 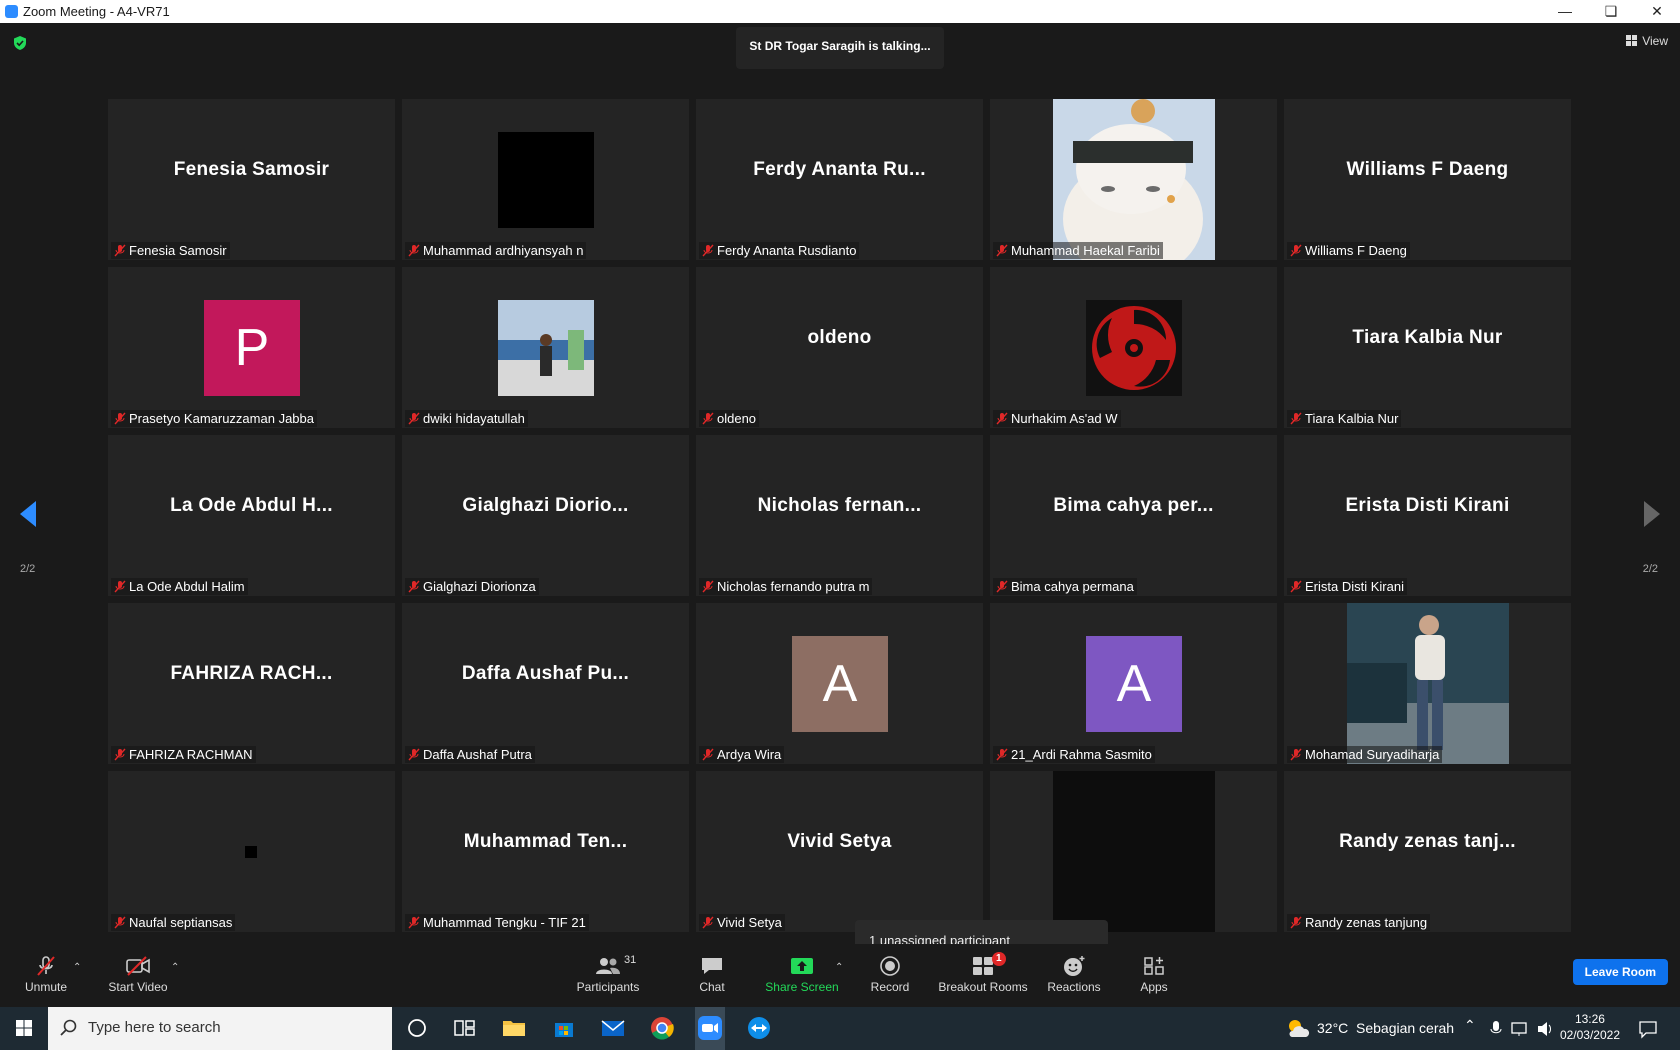 I want to click on participant-tile: dwiki hidayatullah, so click(x=545, y=347).